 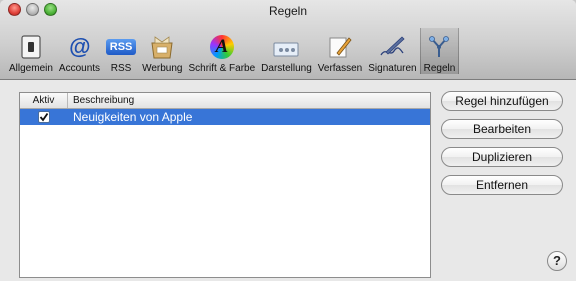 I want to click on add-rule-button: Regel hinzufügen, so click(x=502, y=101).